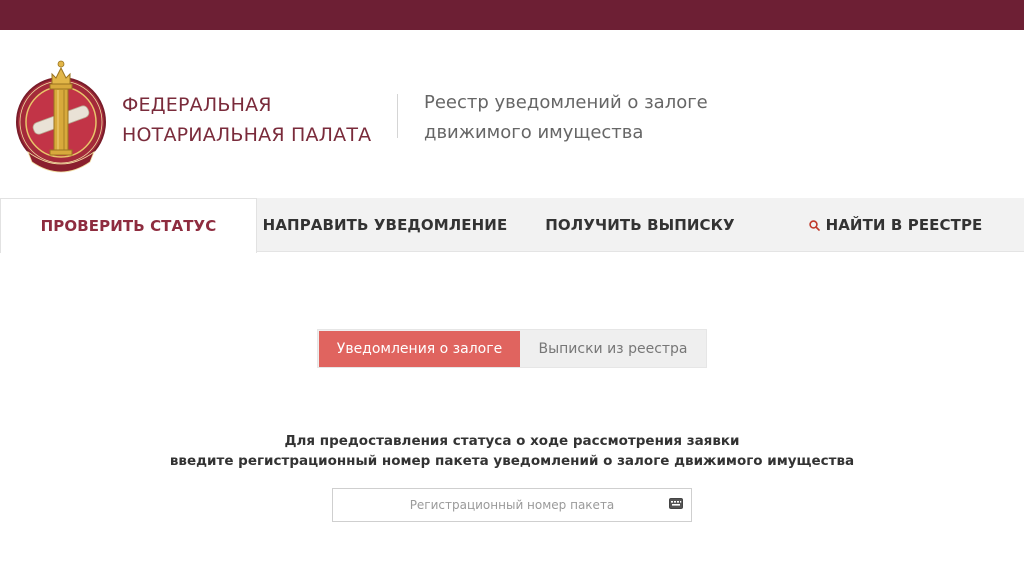 Image resolution: width=1024 pixels, height=575 pixels. Describe the element at coordinates (676, 503) in the screenshot. I see `keyboard-icon` at that location.